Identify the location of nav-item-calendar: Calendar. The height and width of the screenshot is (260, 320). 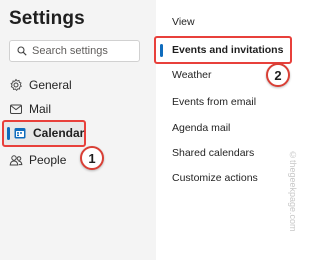
(44, 133).